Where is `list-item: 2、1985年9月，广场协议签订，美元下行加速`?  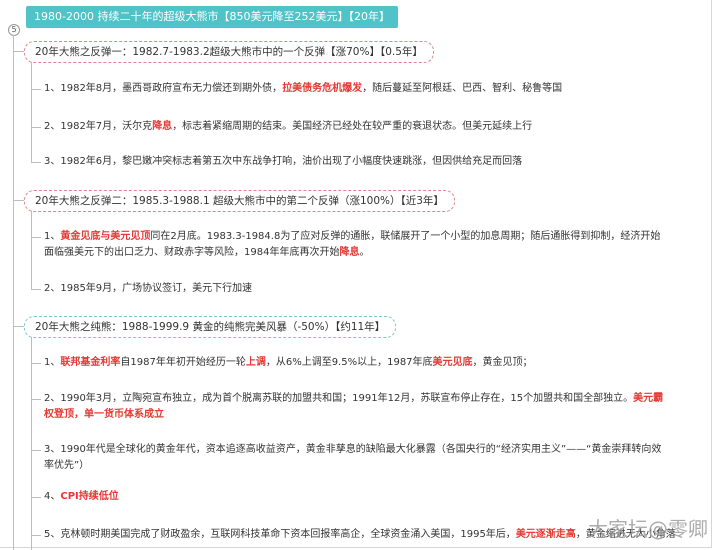 list-item: 2、1985年9月，广场协议签订，美元下行加速 is located at coordinates (148, 289).